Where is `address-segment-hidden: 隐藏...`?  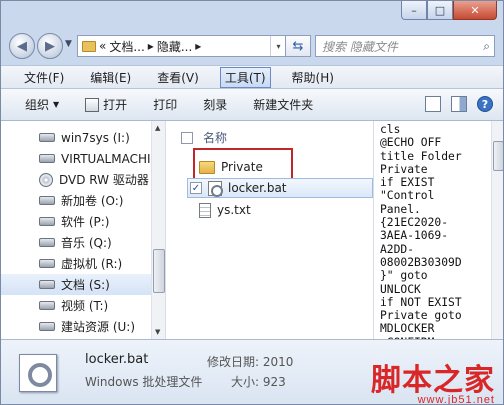
address-segment-hidden: 隐藏... is located at coordinates (174, 46).